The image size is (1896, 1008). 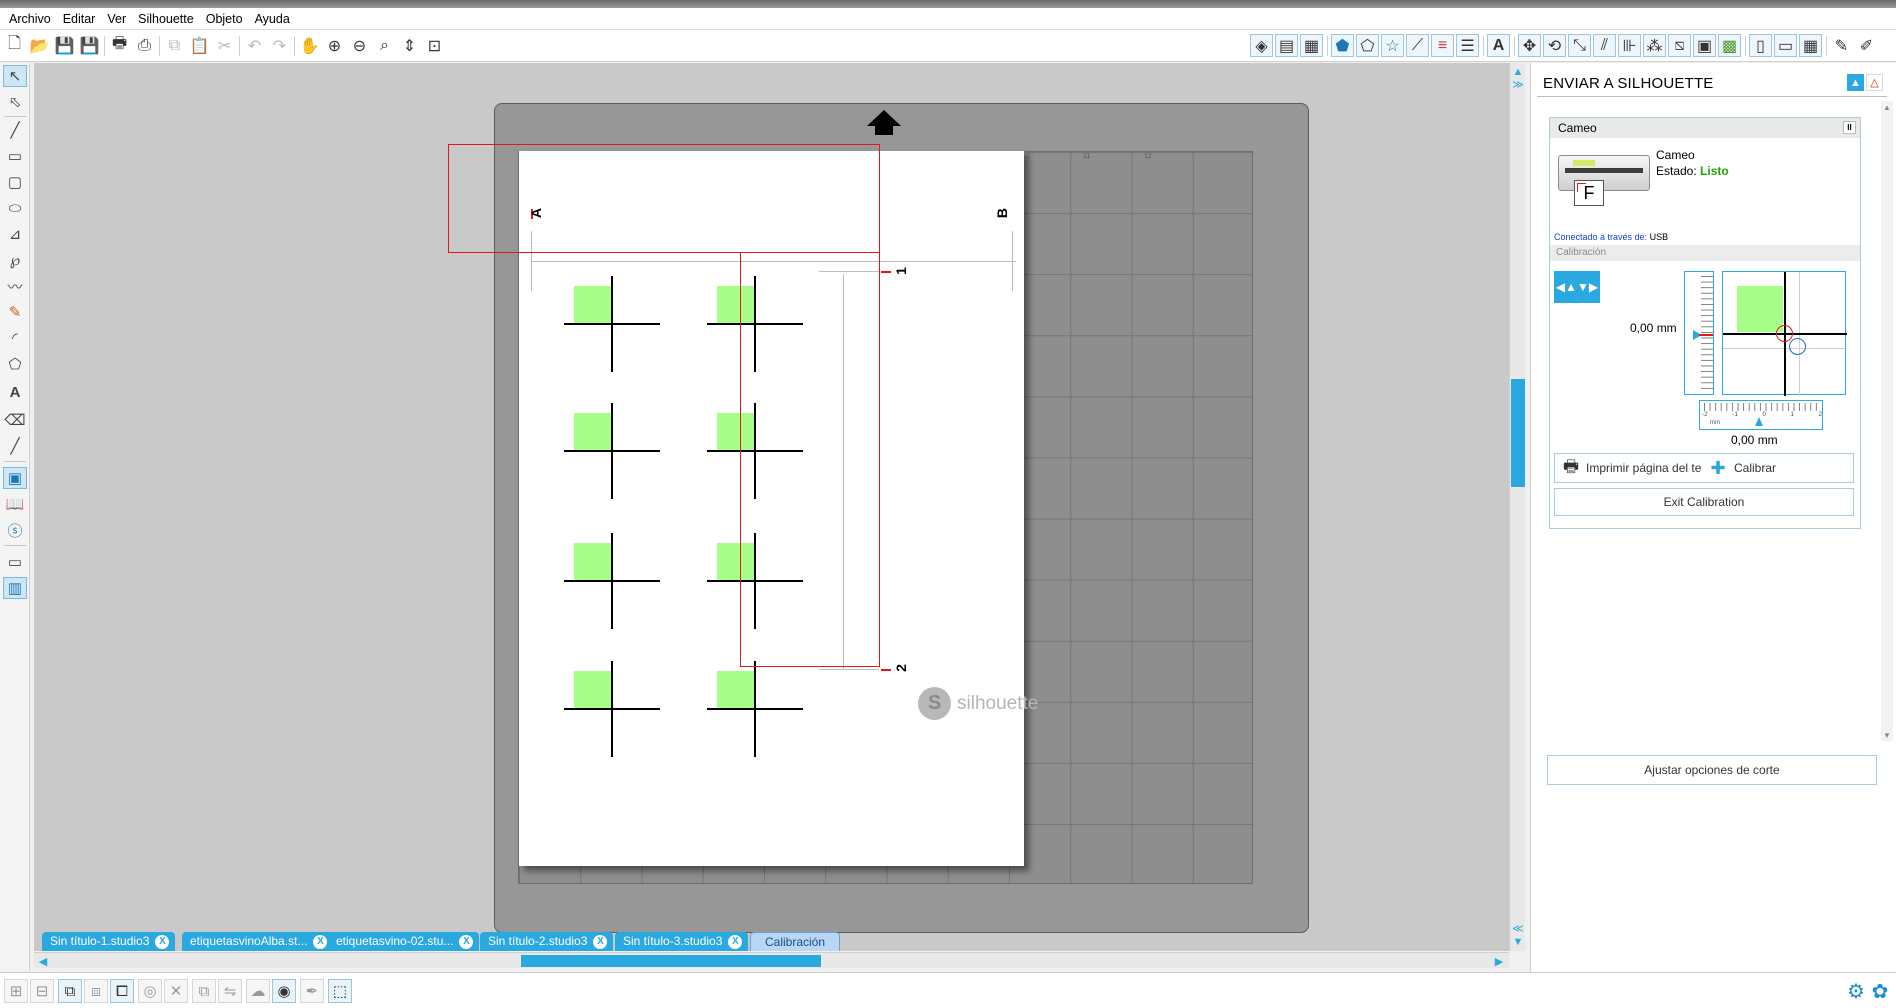 I want to click on online-store-icon: ⓢ, so click(x=15, y=530).